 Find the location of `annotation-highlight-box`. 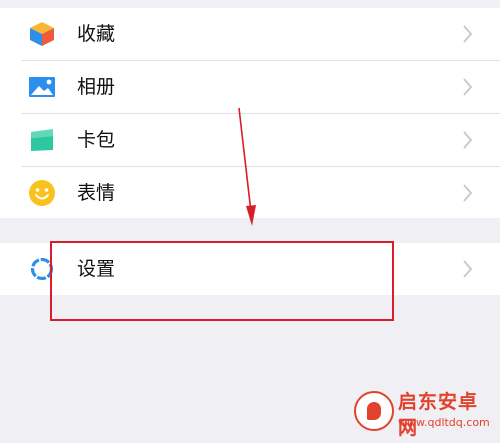

annotation-highlight-box is located at coordinates (222, 281).